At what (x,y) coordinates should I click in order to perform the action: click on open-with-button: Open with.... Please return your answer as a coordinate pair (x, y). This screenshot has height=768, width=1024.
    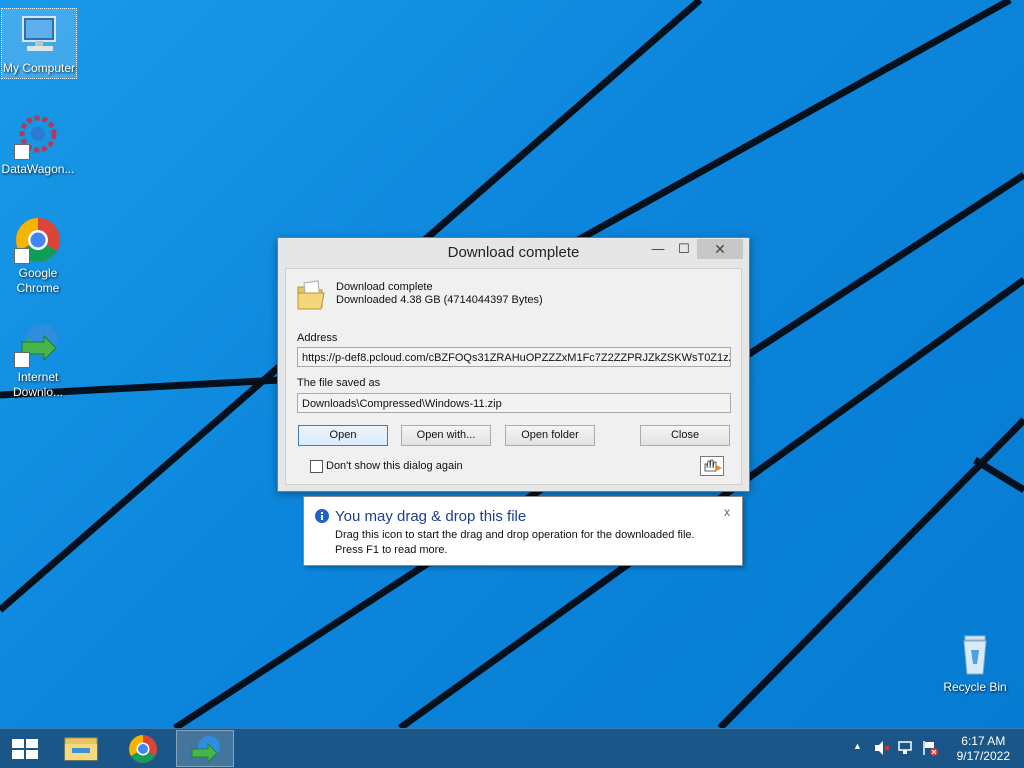
    Looking at the image, I should click on (446, 435).